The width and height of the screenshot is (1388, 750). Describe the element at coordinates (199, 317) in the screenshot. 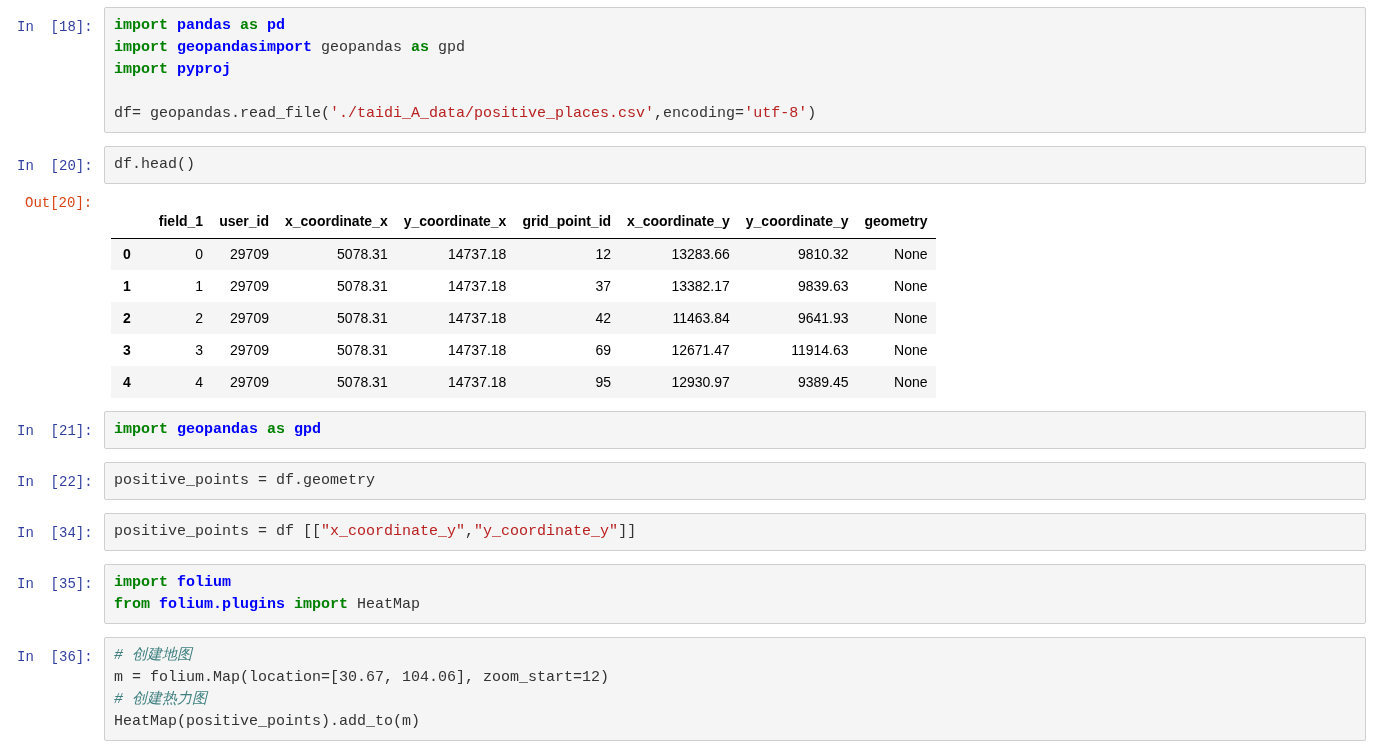

I see `table-cell: 2` at that location.